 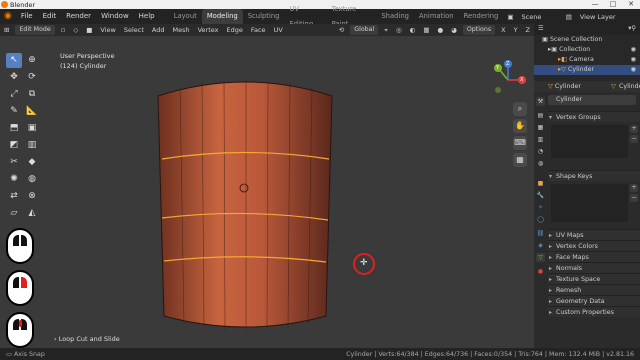 What do you see at coordinates (595, 4) in the screenshot?
I see `minimize-button: —` at bounding box center [595, 4].